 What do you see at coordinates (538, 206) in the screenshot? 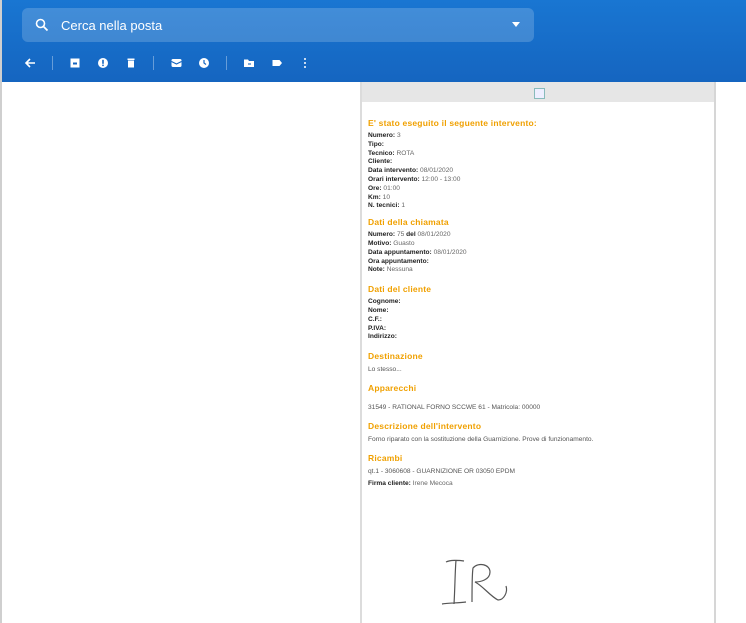
I see `field-n-tecnici: N. tecnici: 1` at bounding box center [538, 206].